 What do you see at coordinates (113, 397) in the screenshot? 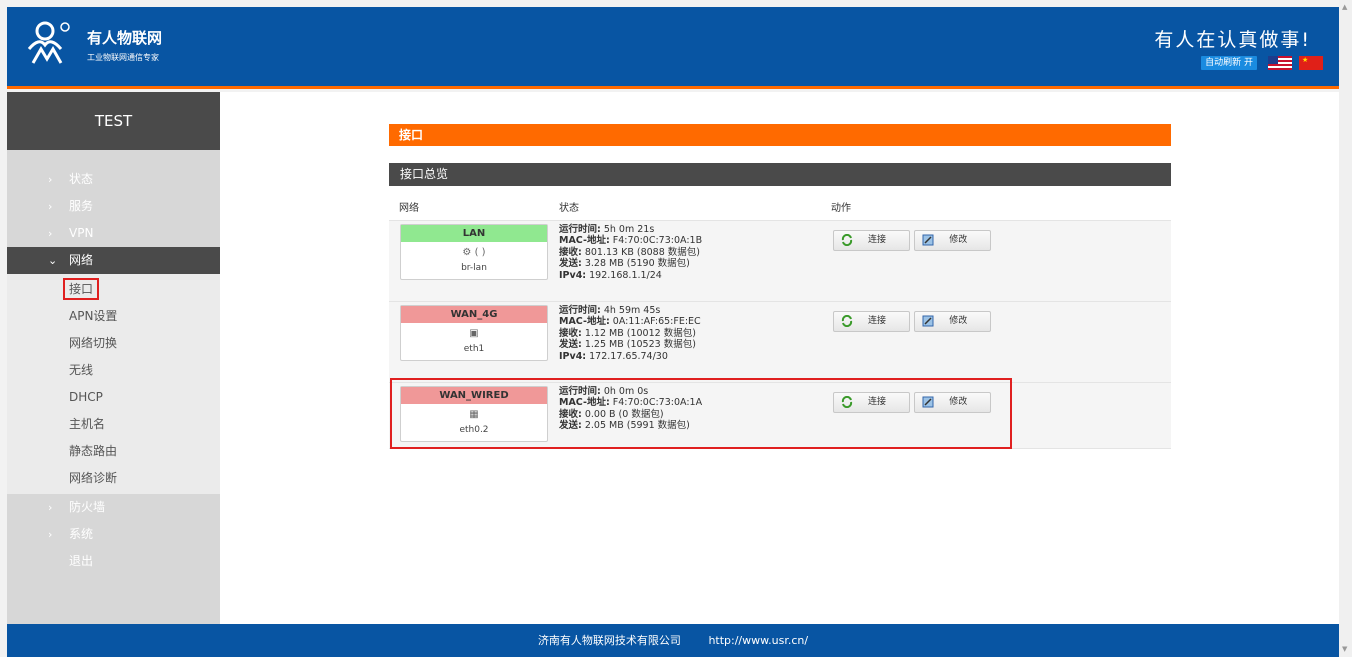
I see `sidebar-subitem-dhcp: DHCP` at bounding box center [113, 397].